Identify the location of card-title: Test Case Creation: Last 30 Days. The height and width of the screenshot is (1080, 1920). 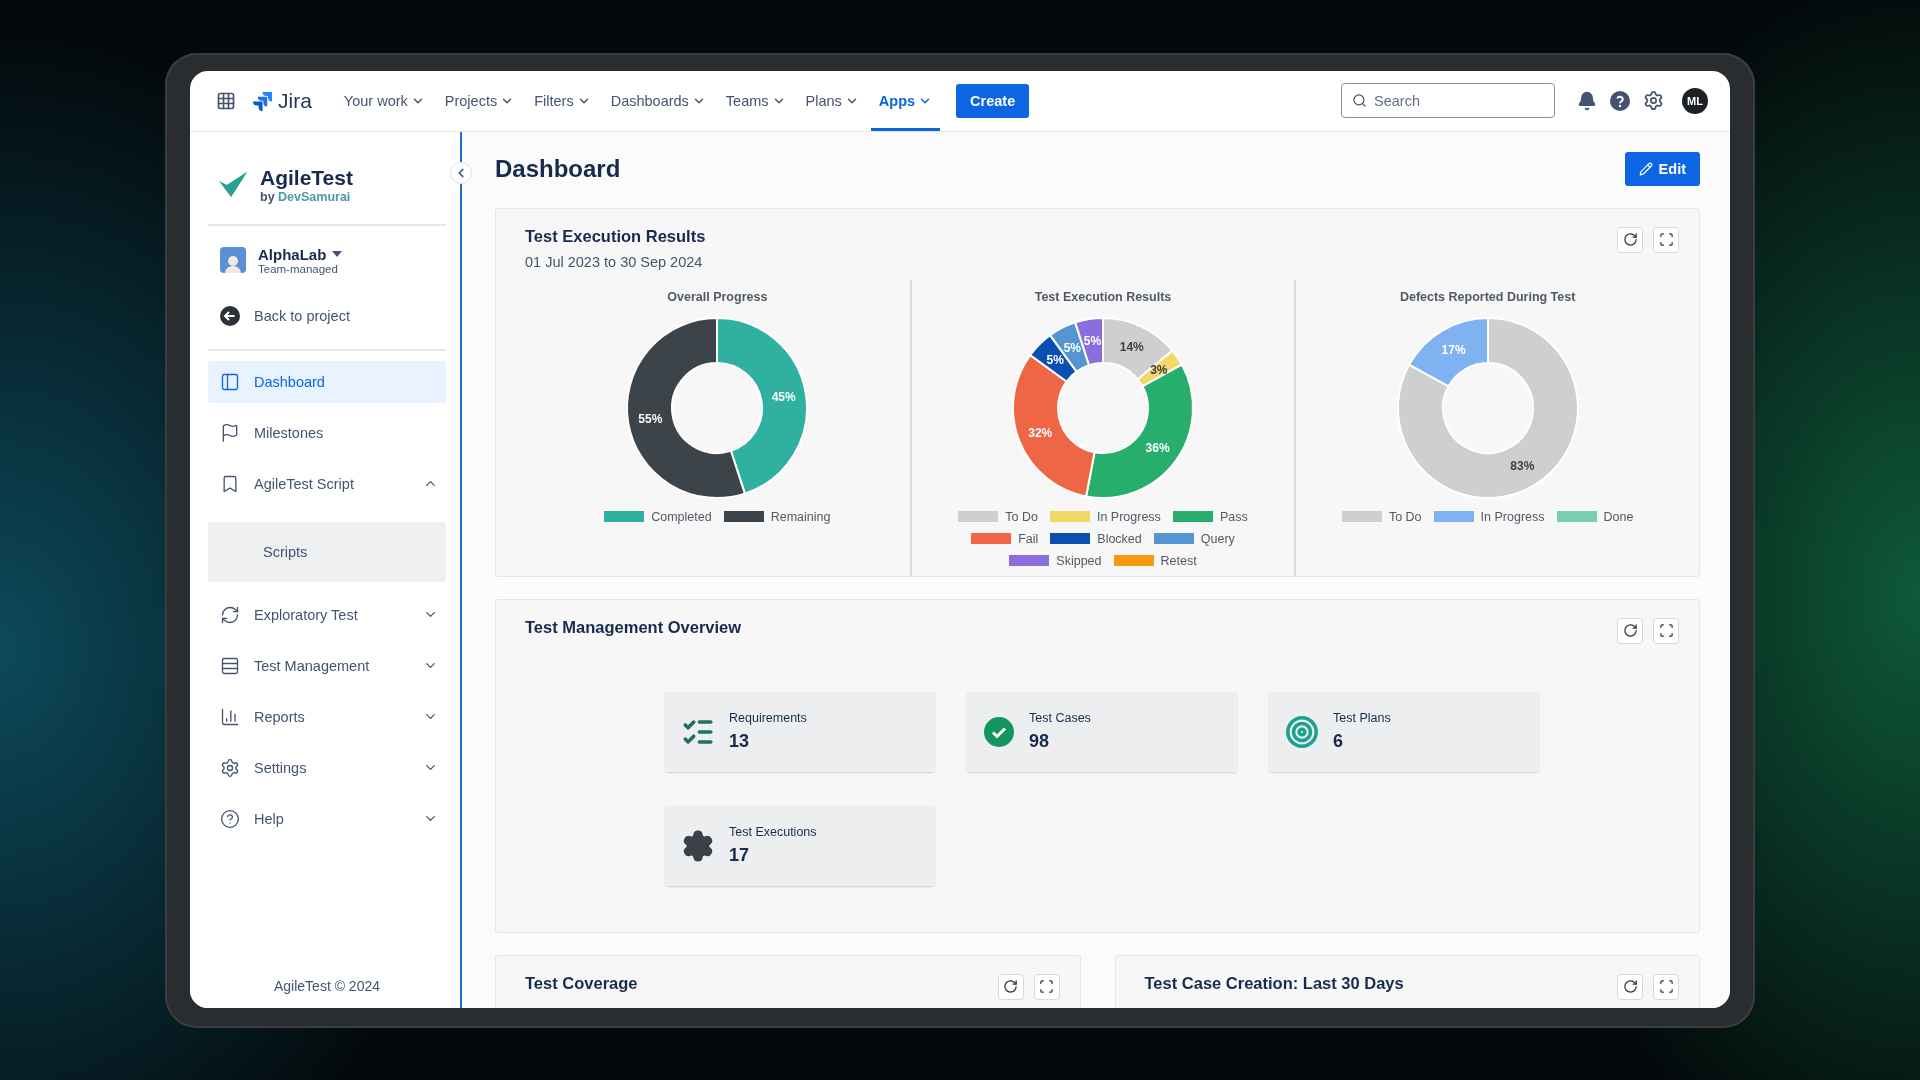
(1274, 983).